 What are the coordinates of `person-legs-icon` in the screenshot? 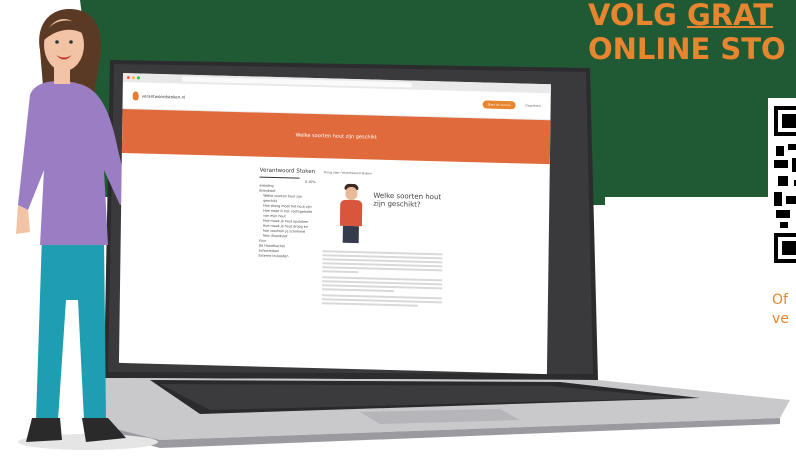 It's located at (350, 235).